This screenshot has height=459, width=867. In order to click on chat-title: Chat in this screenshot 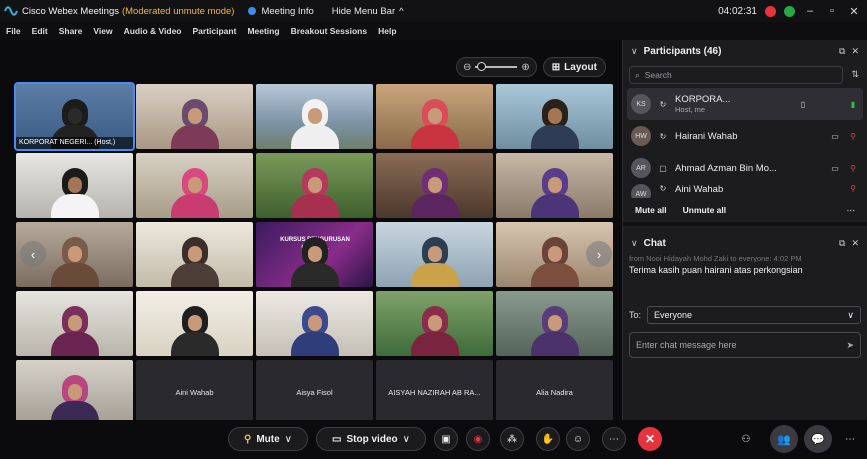, I will do `click(654, 243)`.